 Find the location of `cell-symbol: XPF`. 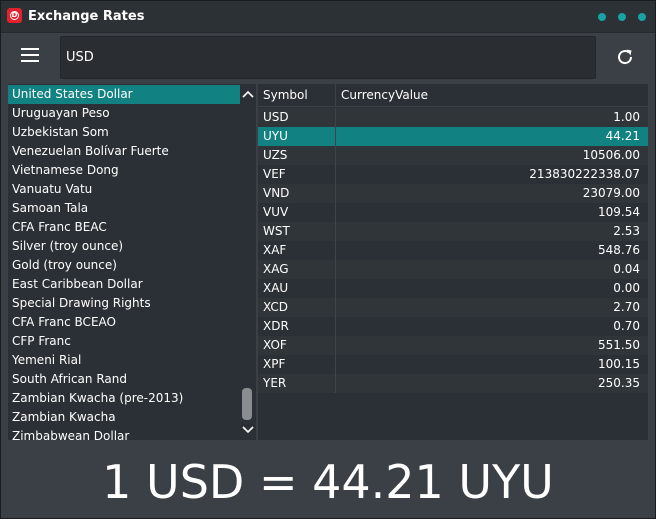

cell-symbol: XPF is located at coordinates (297, 364).